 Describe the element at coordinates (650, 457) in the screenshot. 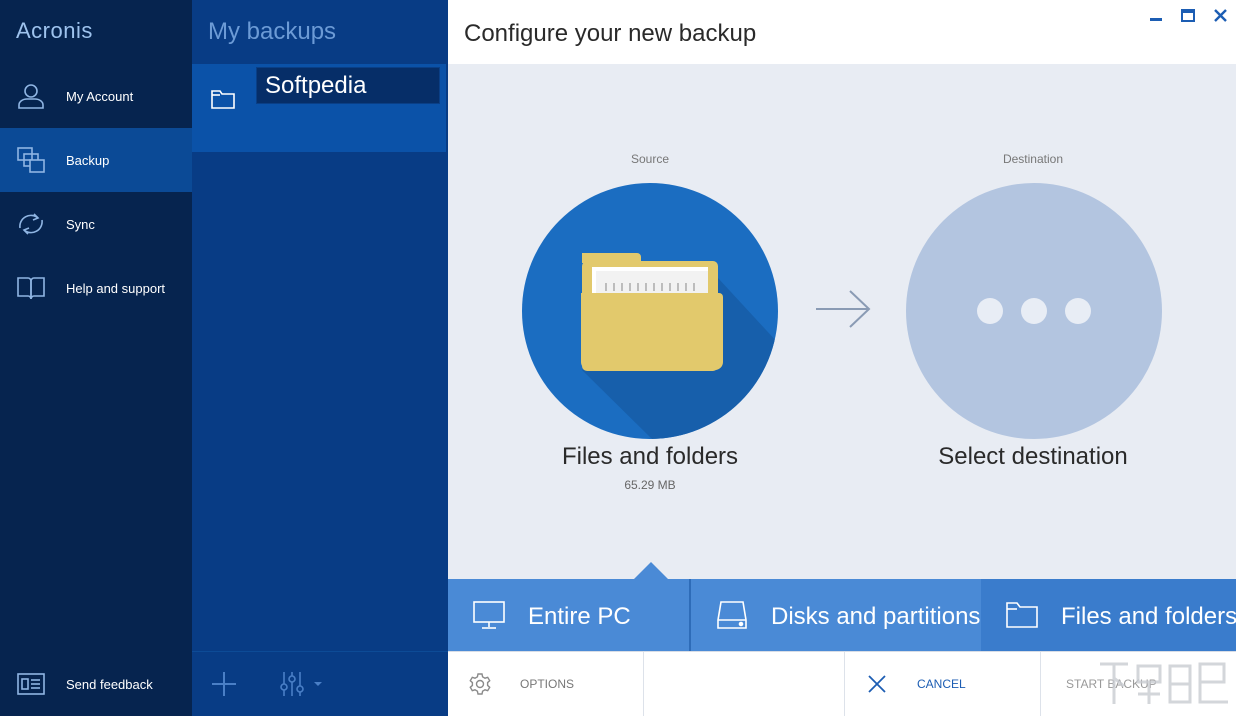

I see `source-label: Files and folders` at that location.